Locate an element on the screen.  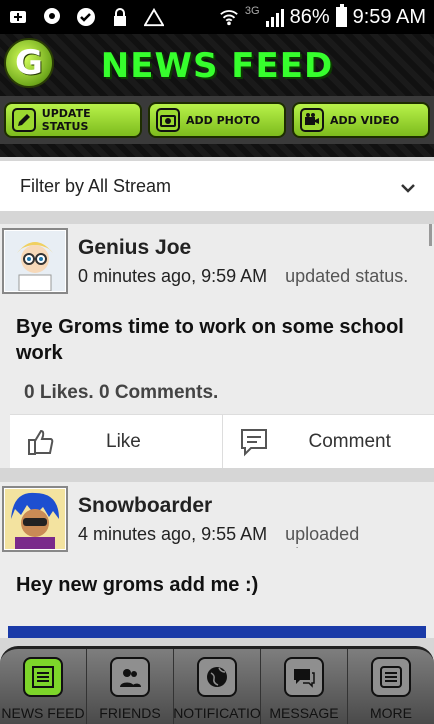
add-photo-button: ADD PHOTO is located at coordinates (217, 120).